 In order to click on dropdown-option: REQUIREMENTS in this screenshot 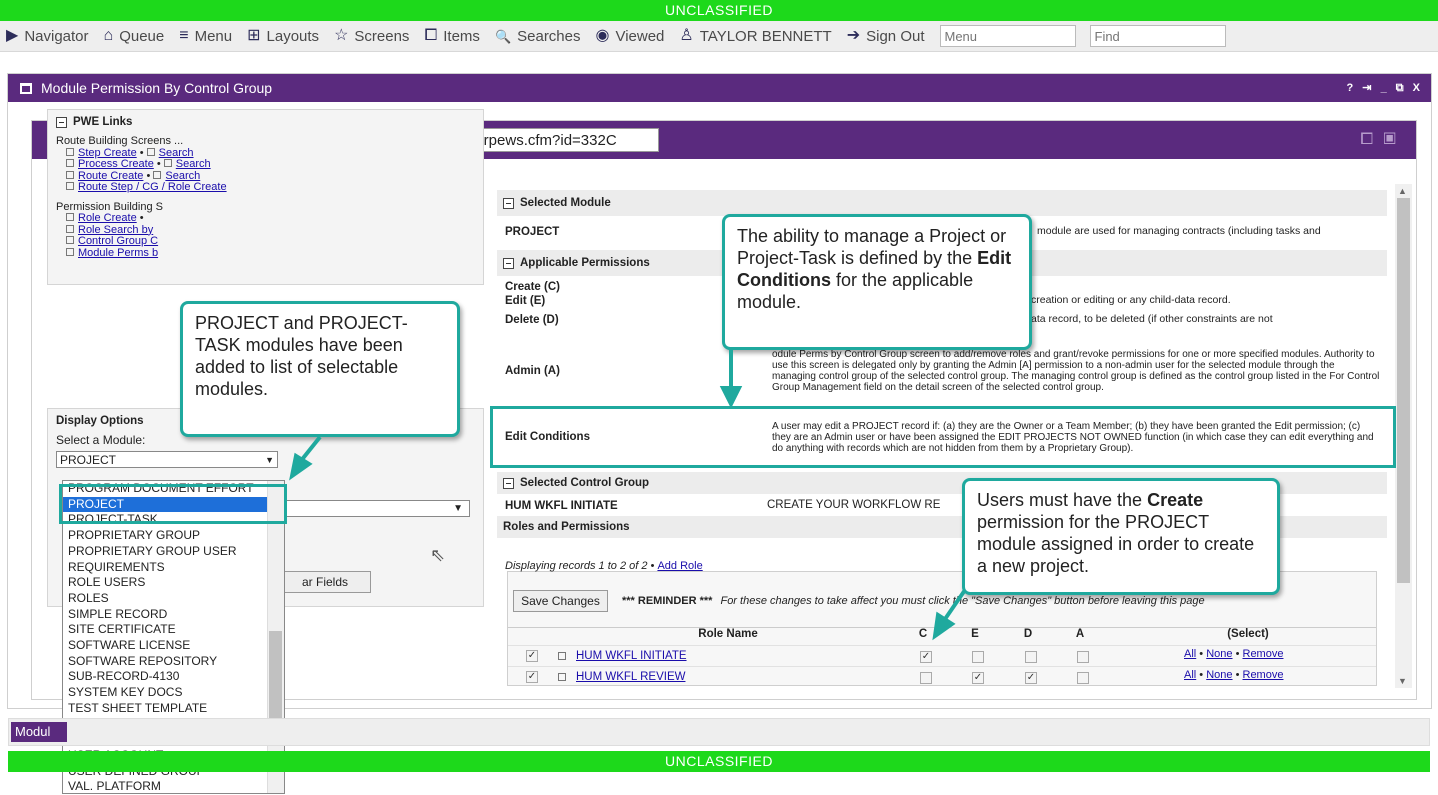, I will do `click(173, 568)`.